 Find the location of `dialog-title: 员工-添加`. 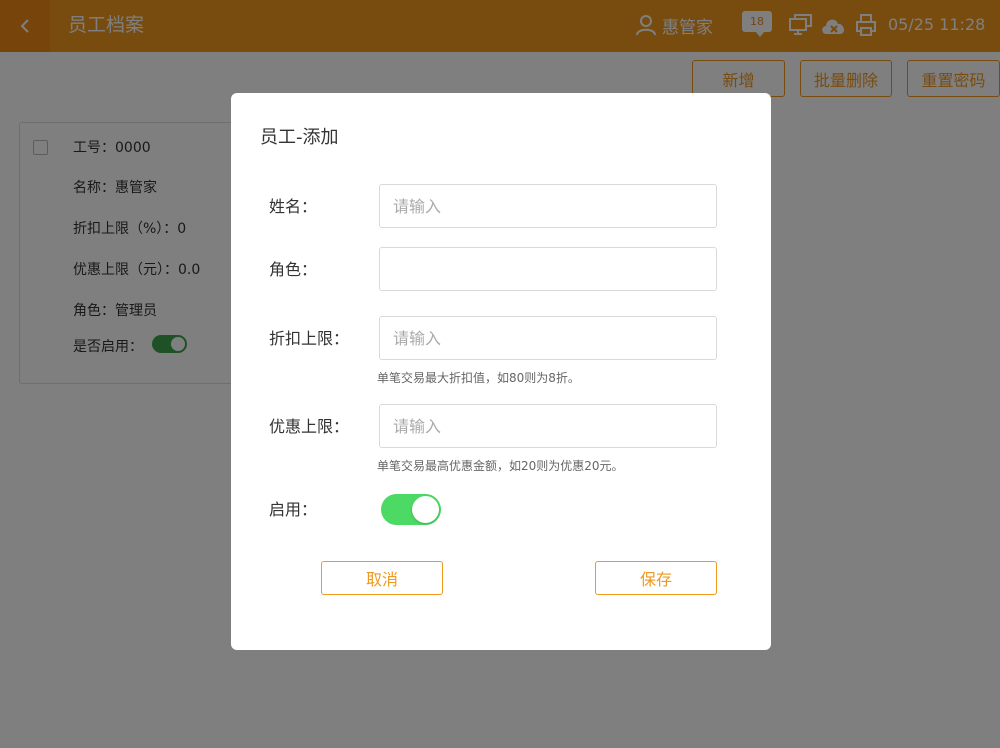

dialog-title: 员工-添加 is located at coordinates (299, 137).